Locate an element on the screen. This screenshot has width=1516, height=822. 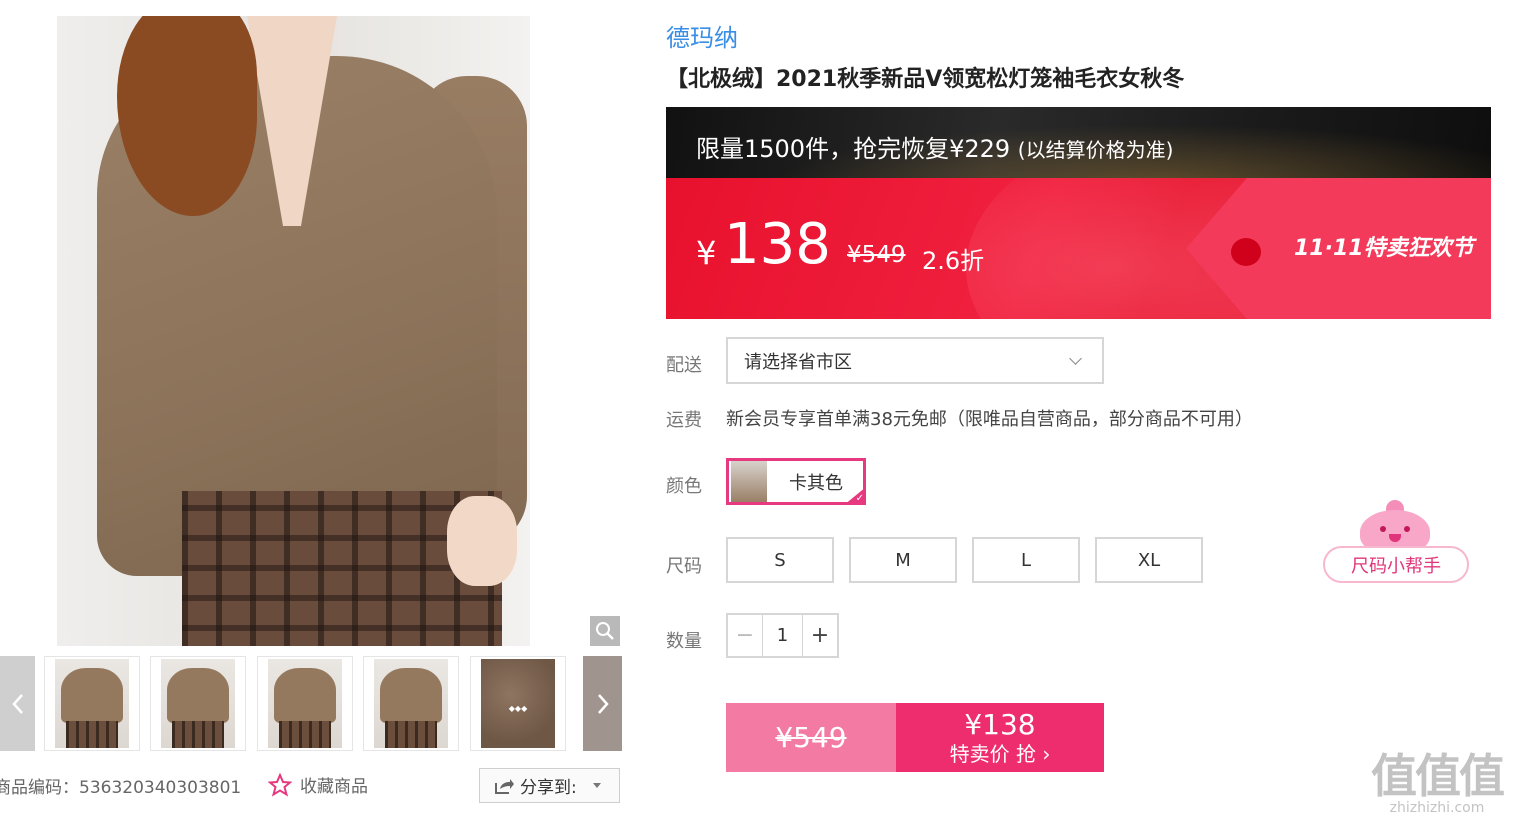
favorite-label: 收藏商品 is located at coordinates (334, 787).